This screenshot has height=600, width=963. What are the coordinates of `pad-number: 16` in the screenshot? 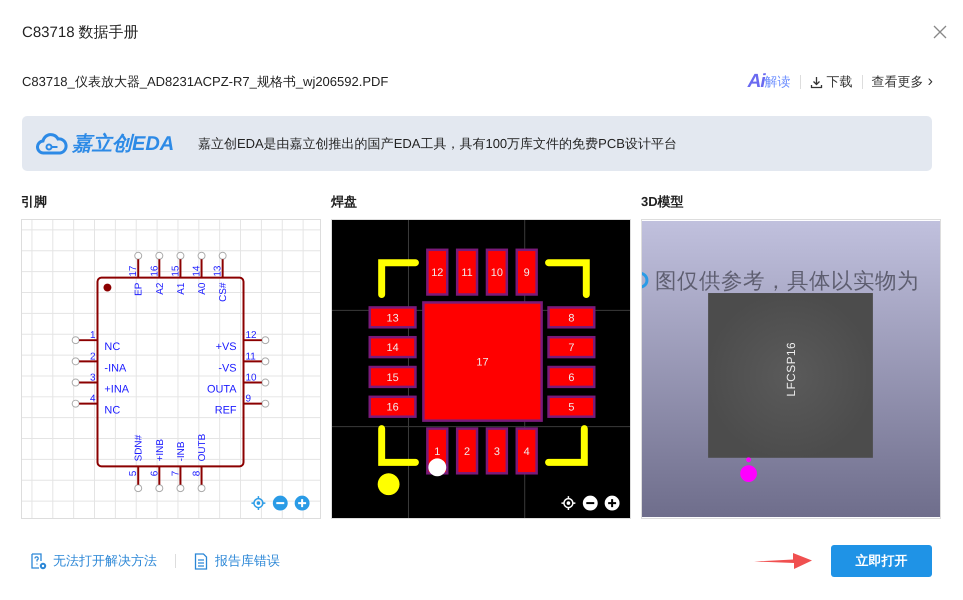 It's located at (392, 408).